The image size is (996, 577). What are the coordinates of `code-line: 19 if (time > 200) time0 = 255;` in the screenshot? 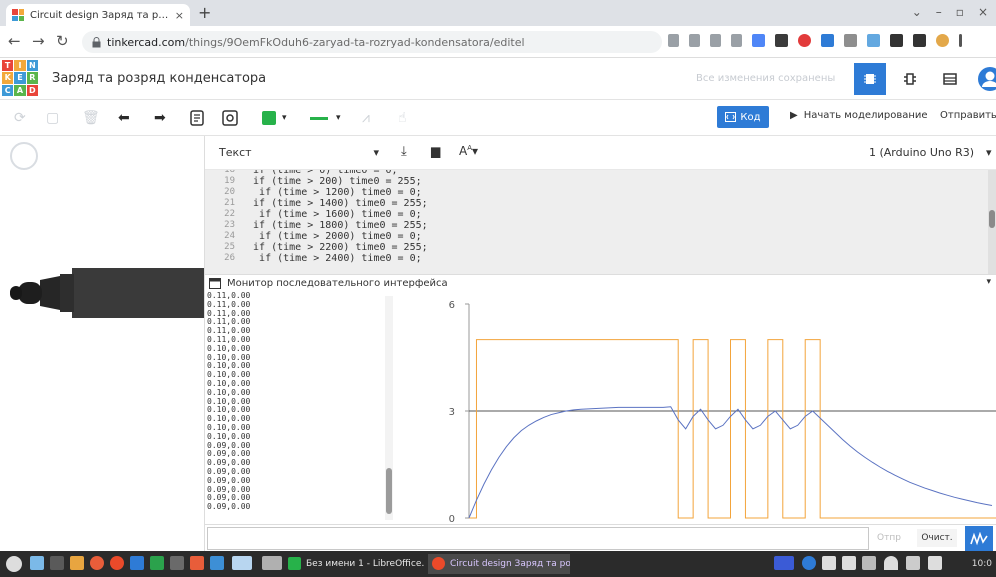 It's located at (595, 181).